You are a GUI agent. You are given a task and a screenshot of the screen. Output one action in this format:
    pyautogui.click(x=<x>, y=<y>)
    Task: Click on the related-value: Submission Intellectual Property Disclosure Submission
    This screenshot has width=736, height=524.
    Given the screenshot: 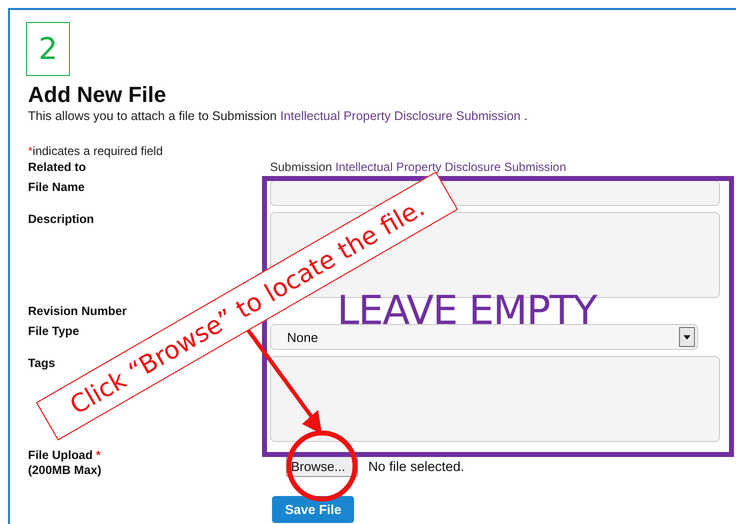 What is the action you would take?
    pyautogui.click(x=419, y=166)
    